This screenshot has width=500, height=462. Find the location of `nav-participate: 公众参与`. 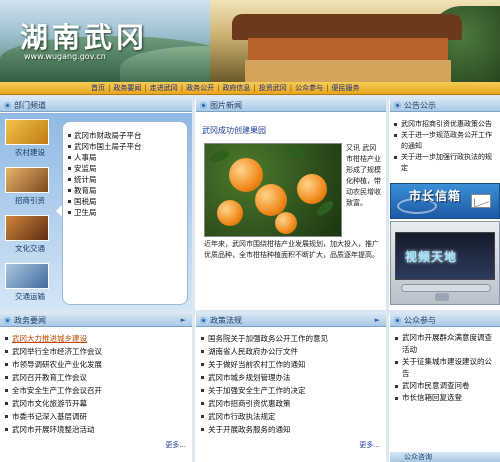

nav-participate: 公众参与 is located at coordinates (309, 88).